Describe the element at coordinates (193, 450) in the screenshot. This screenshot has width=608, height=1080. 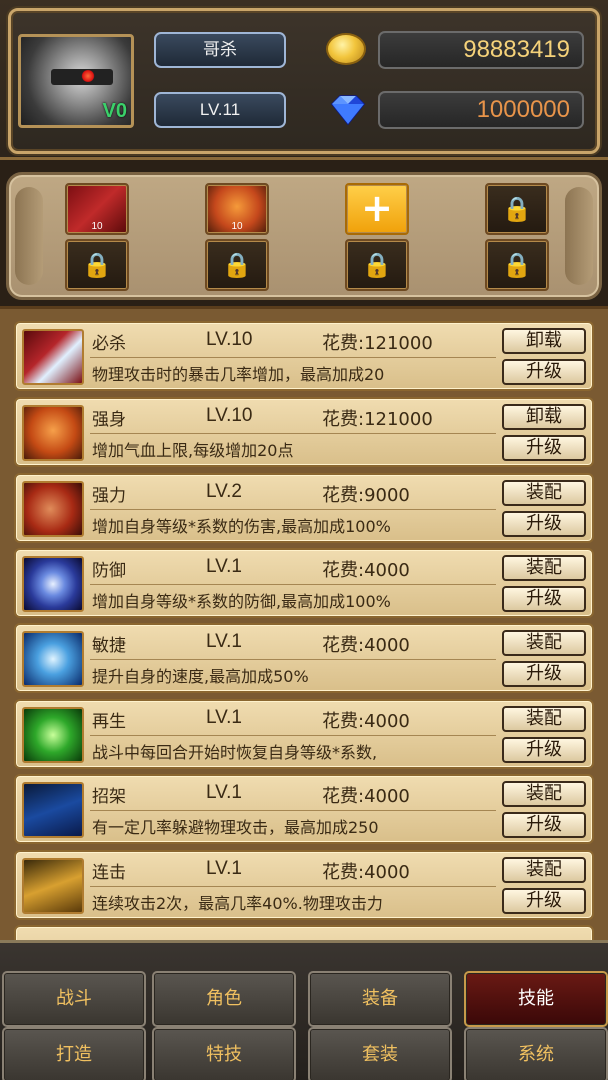
I see `skill-description: 增加气血上限,每级增加20点` at that location.